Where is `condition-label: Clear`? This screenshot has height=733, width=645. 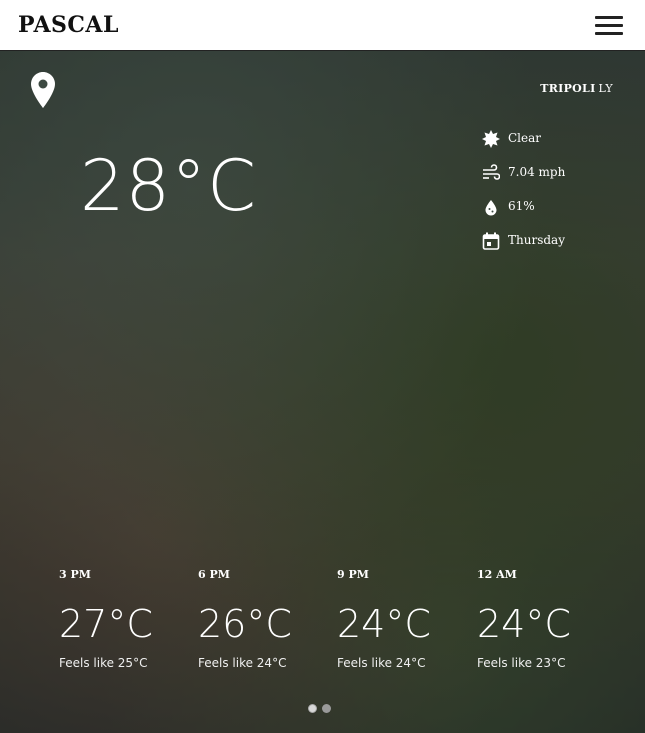 condition-label: Clear is located at coordinates (525, 138).